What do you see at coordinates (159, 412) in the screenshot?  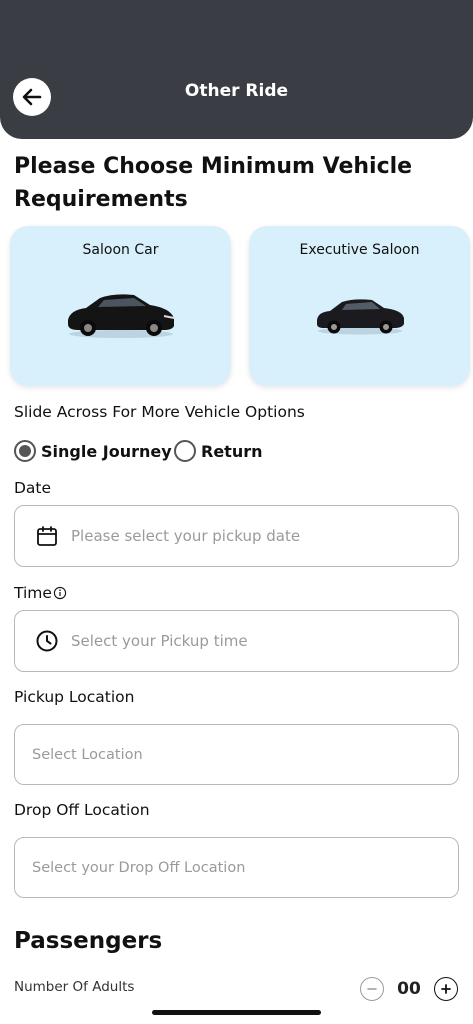 I see `slide-hint-text: Slide Across For More Vehicle Options` at bounding box center [159, 412].